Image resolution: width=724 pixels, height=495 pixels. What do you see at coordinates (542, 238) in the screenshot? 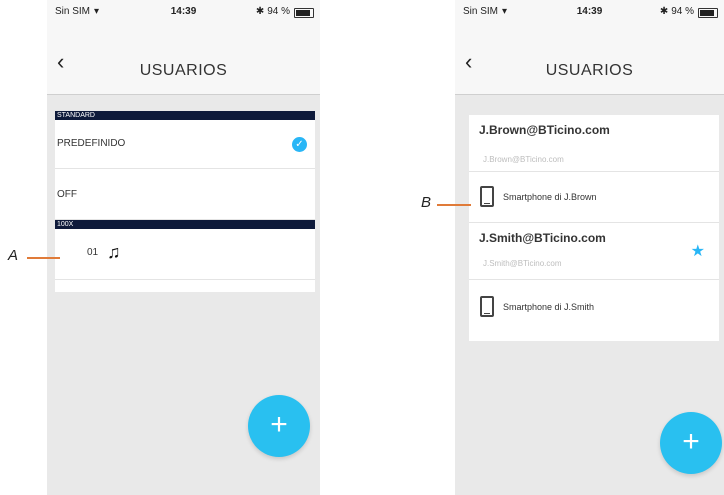
I see `user-email: J.Smith@BTicino.com` at bounding box center [542, 238].